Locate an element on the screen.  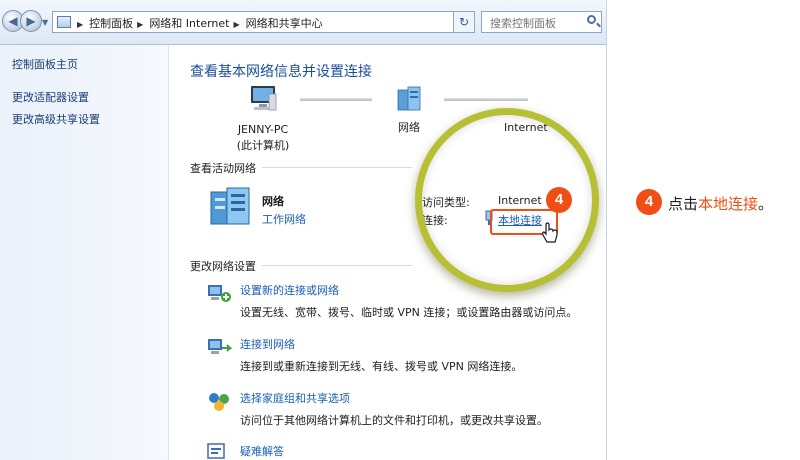
breadcrumb-item-network-sharing-center: 网络和共享中心 is located at coordinates (284, 23).